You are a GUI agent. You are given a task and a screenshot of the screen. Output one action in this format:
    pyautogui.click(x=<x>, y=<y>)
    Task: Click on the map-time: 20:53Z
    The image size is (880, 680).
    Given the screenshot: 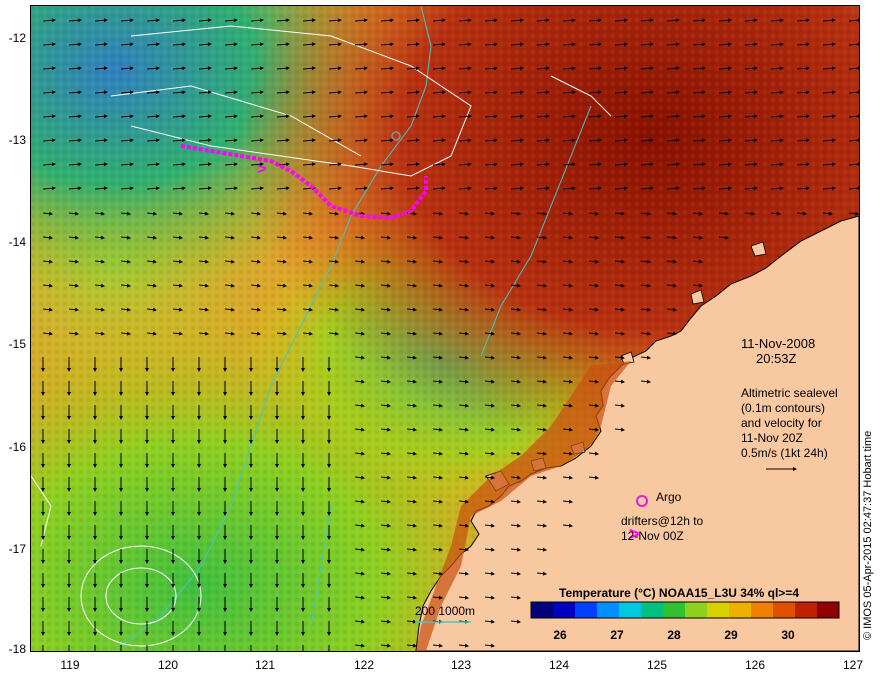 What is the action you would take?
    pyautogui.click(x=776, y=358)
    